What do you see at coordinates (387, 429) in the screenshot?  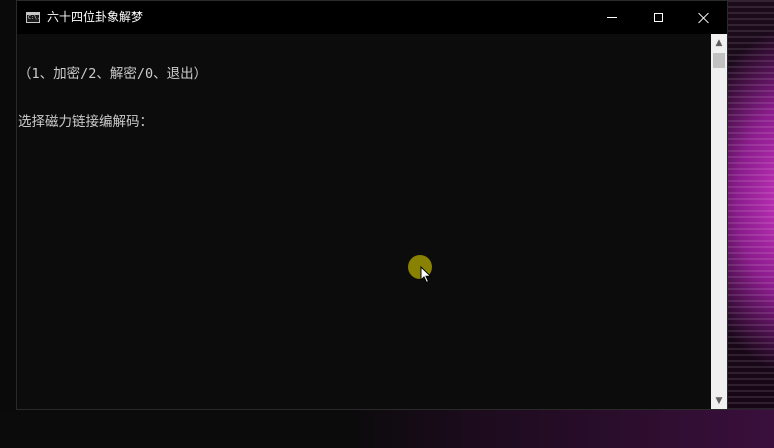 I see `desktop-bottom-edge` at bounding box center [387, 429].